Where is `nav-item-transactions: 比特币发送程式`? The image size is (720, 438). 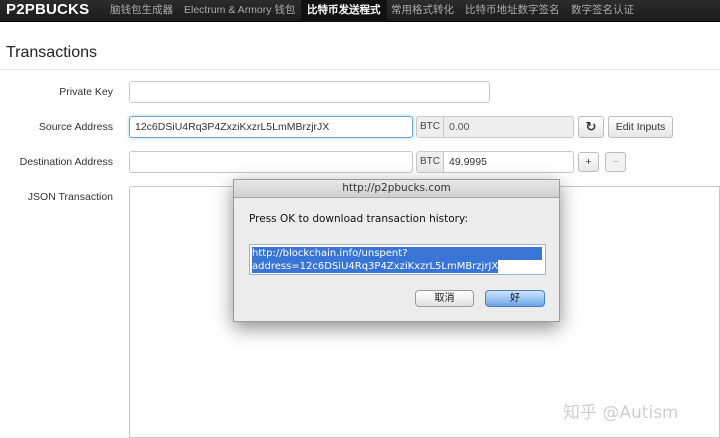
nav-item-transactions: 比特币发送程式 is located at coordinates (344, 11).